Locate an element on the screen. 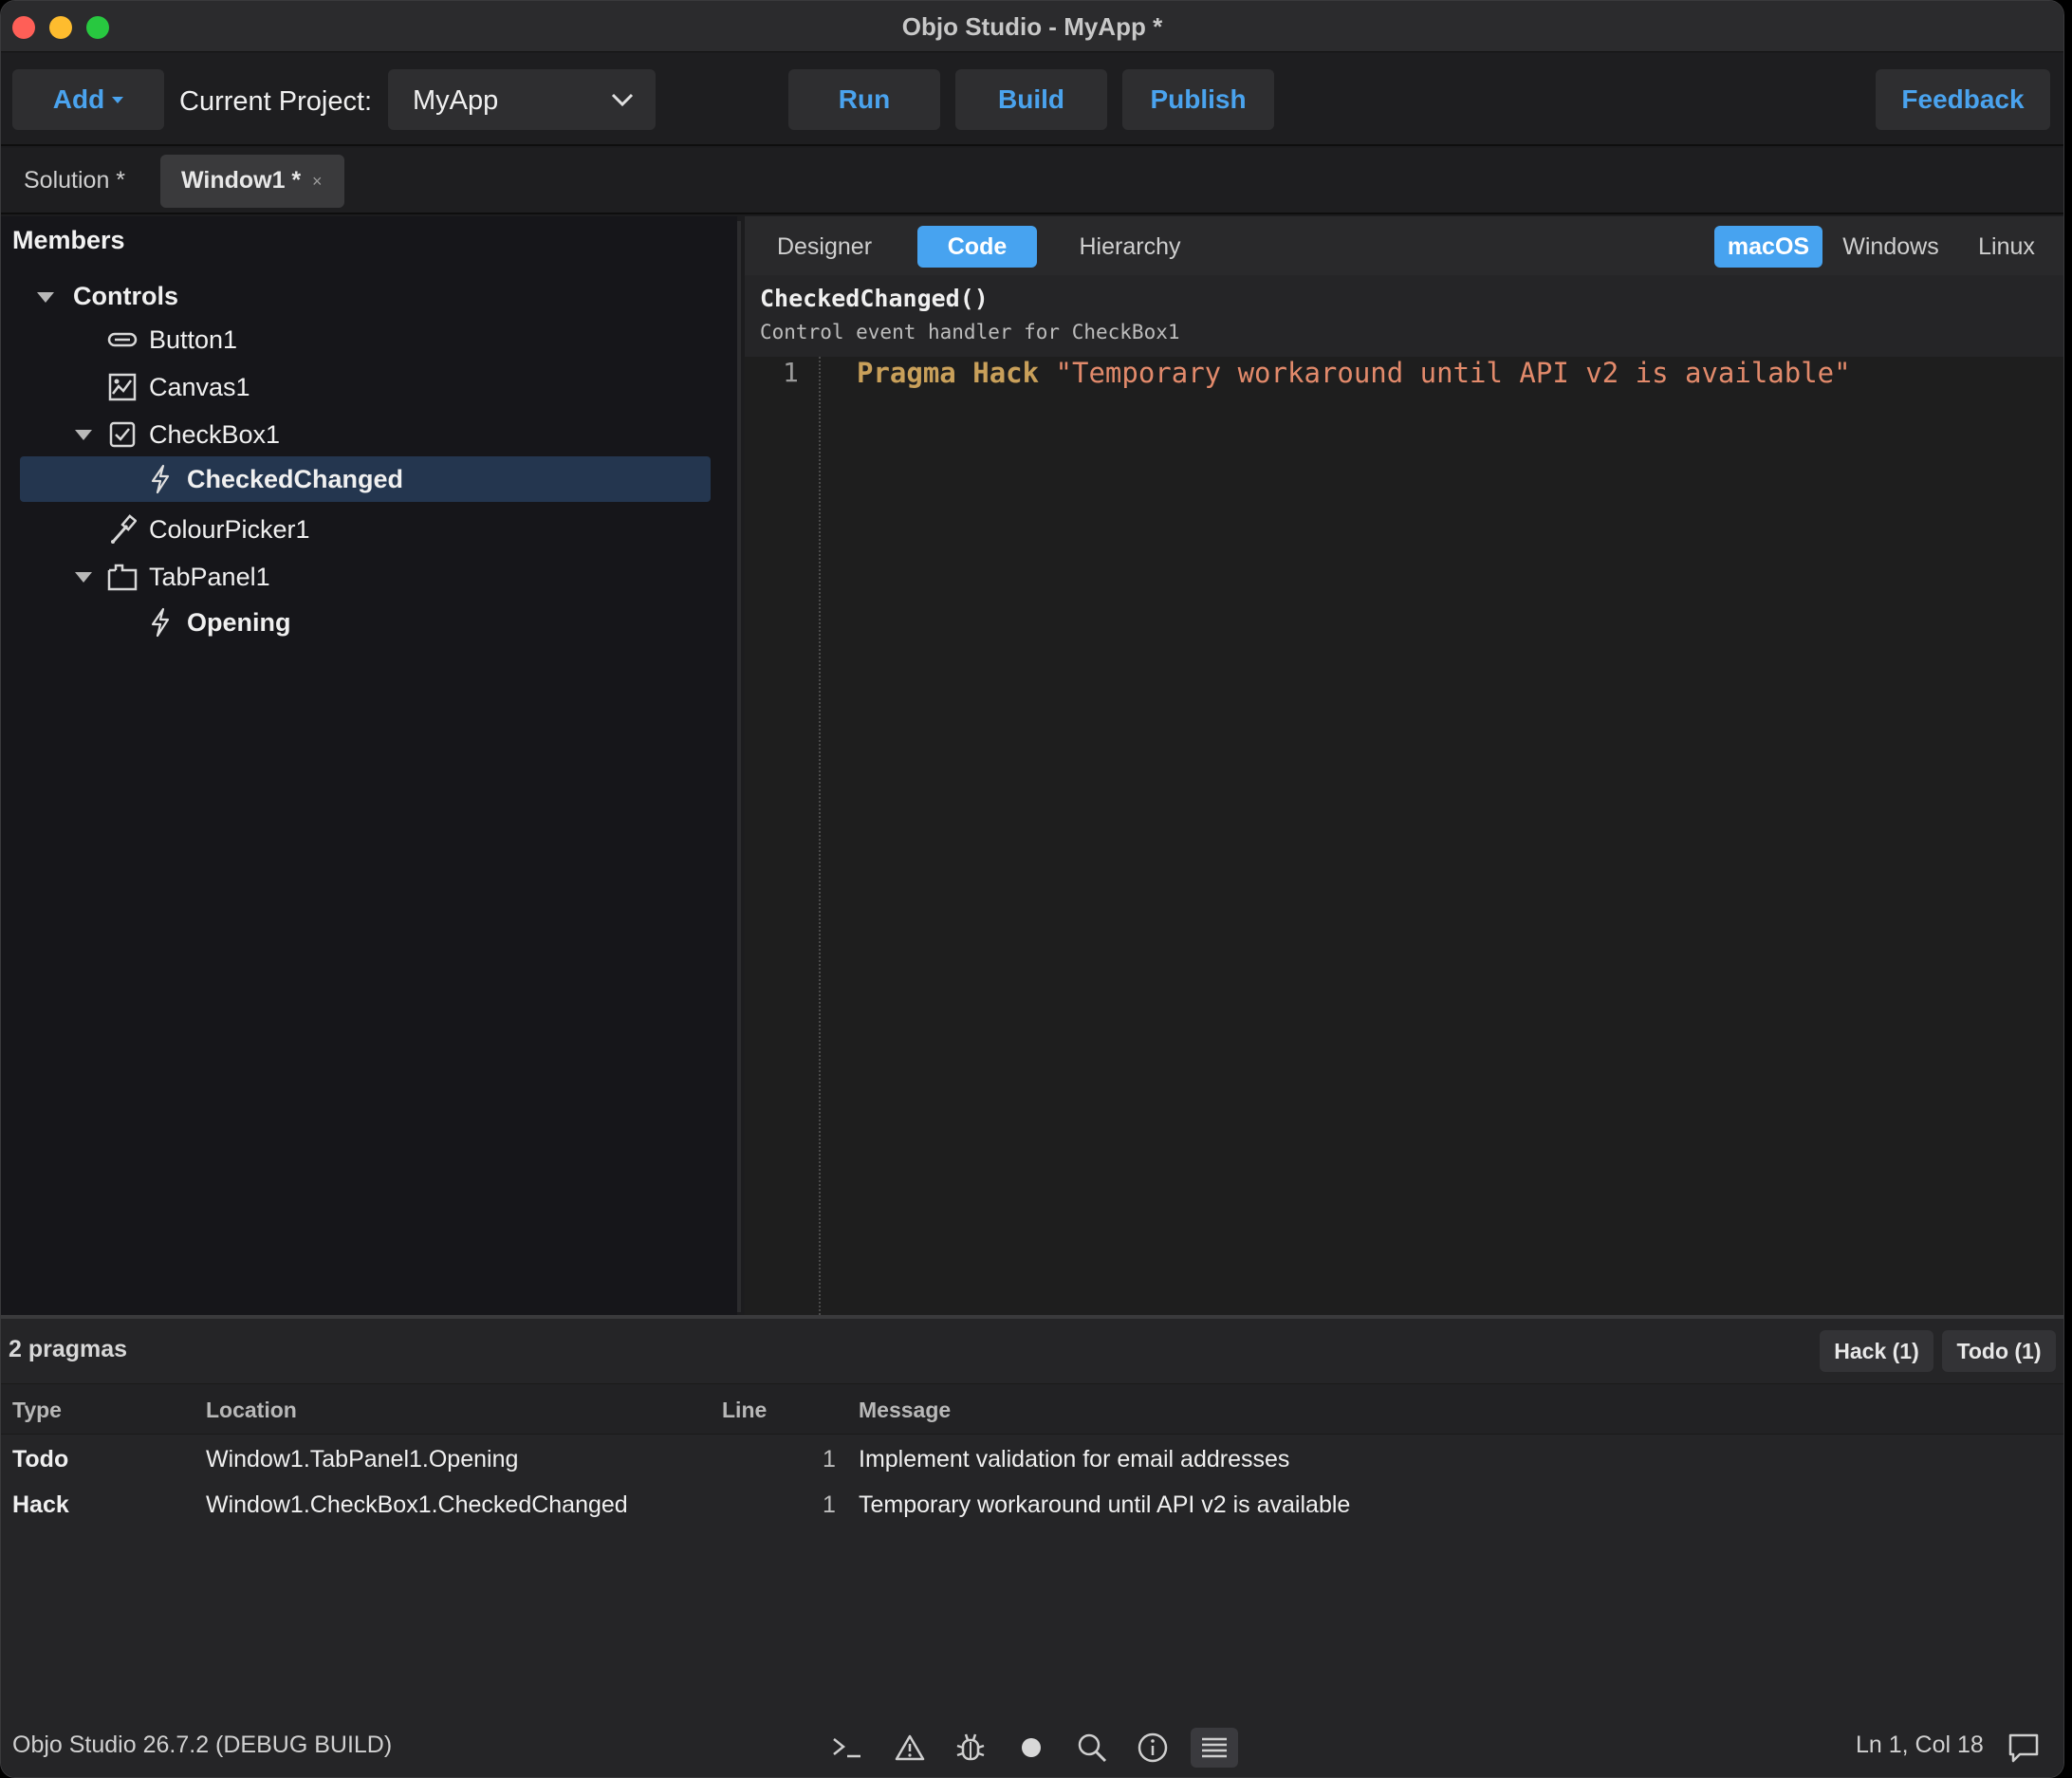 This screenshot has height=1778, width=2072. project-select-value: MyApp is located at coordinates (456, 100).